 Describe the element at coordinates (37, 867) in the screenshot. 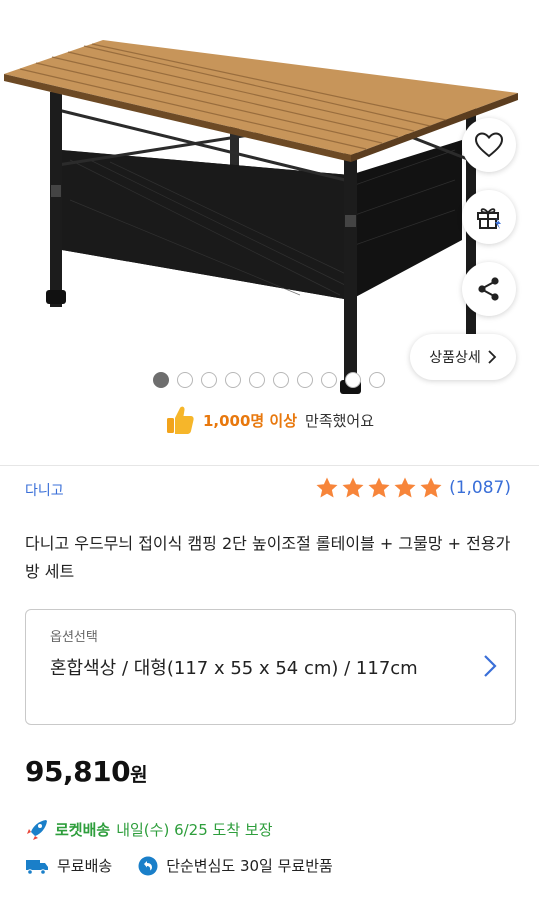

I see `truck-icon` at that location.